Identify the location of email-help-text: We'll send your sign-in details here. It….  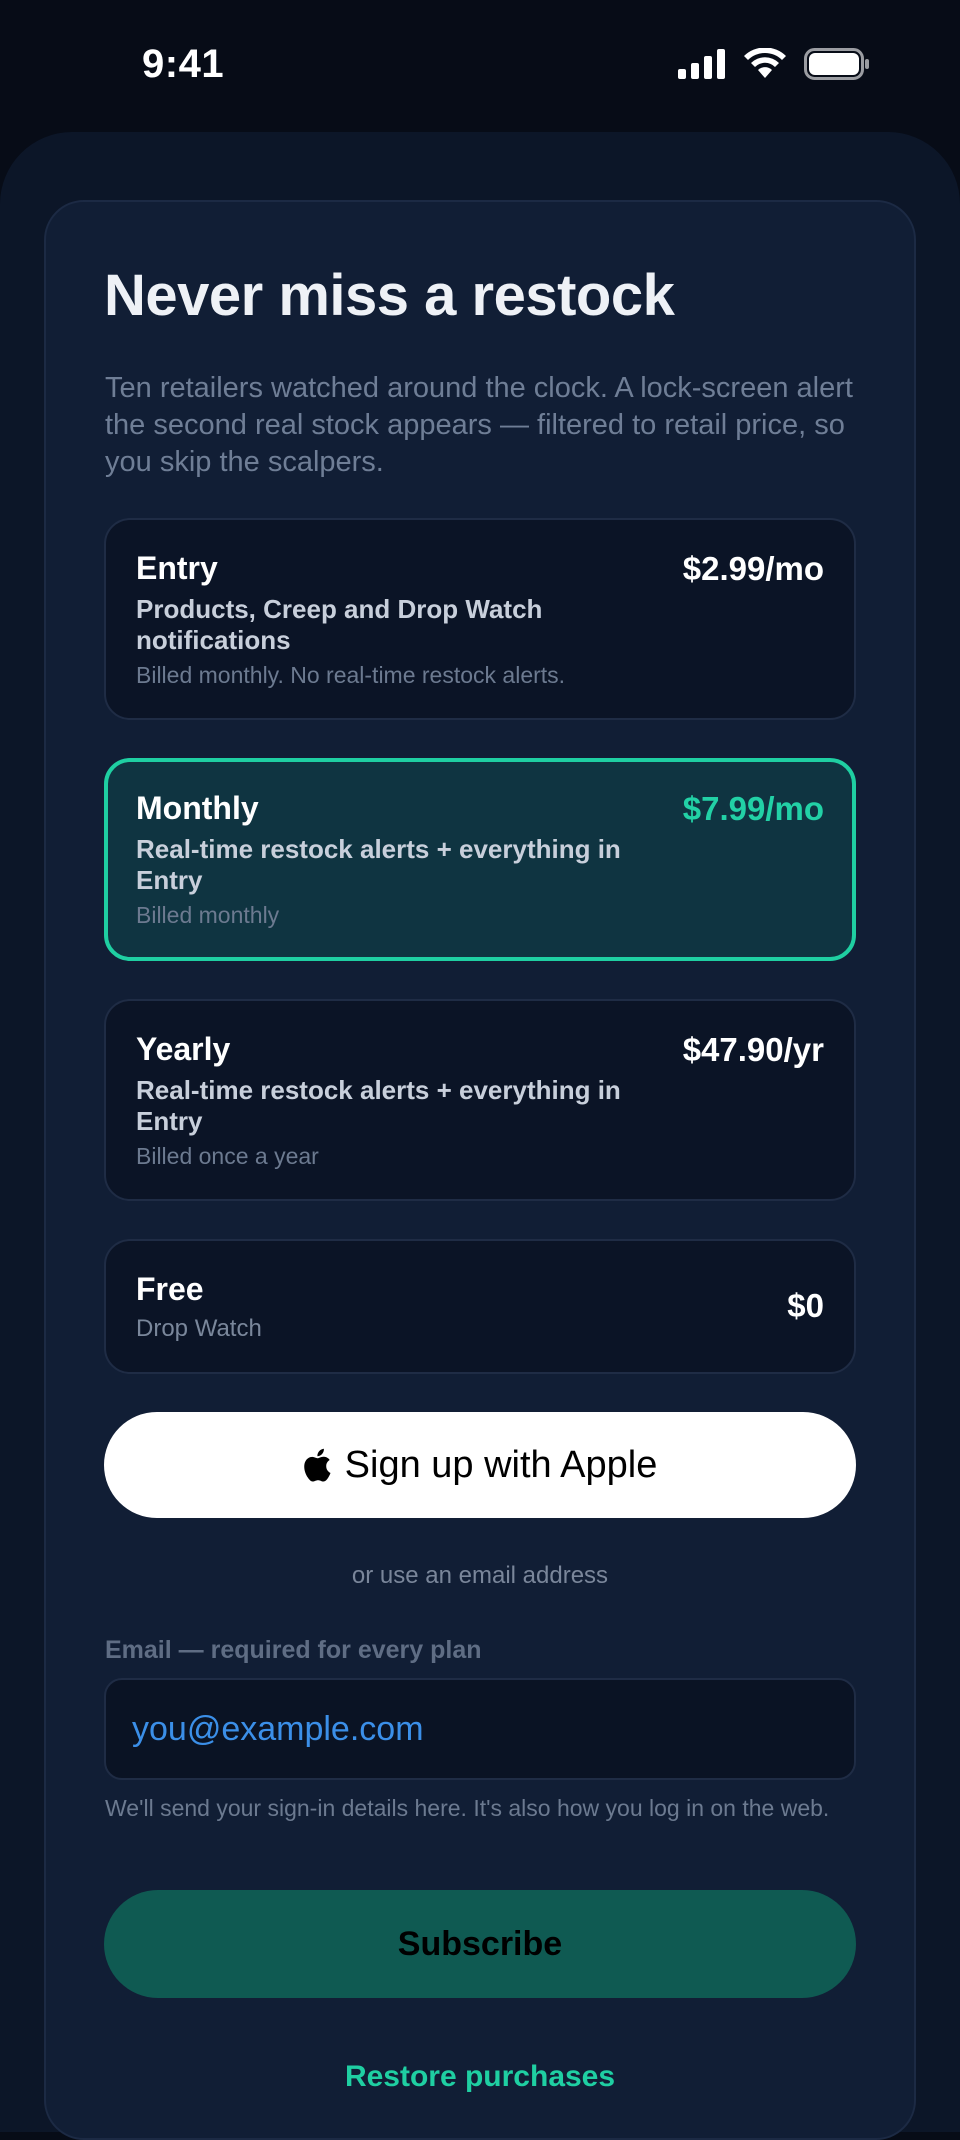
(467, 1808).